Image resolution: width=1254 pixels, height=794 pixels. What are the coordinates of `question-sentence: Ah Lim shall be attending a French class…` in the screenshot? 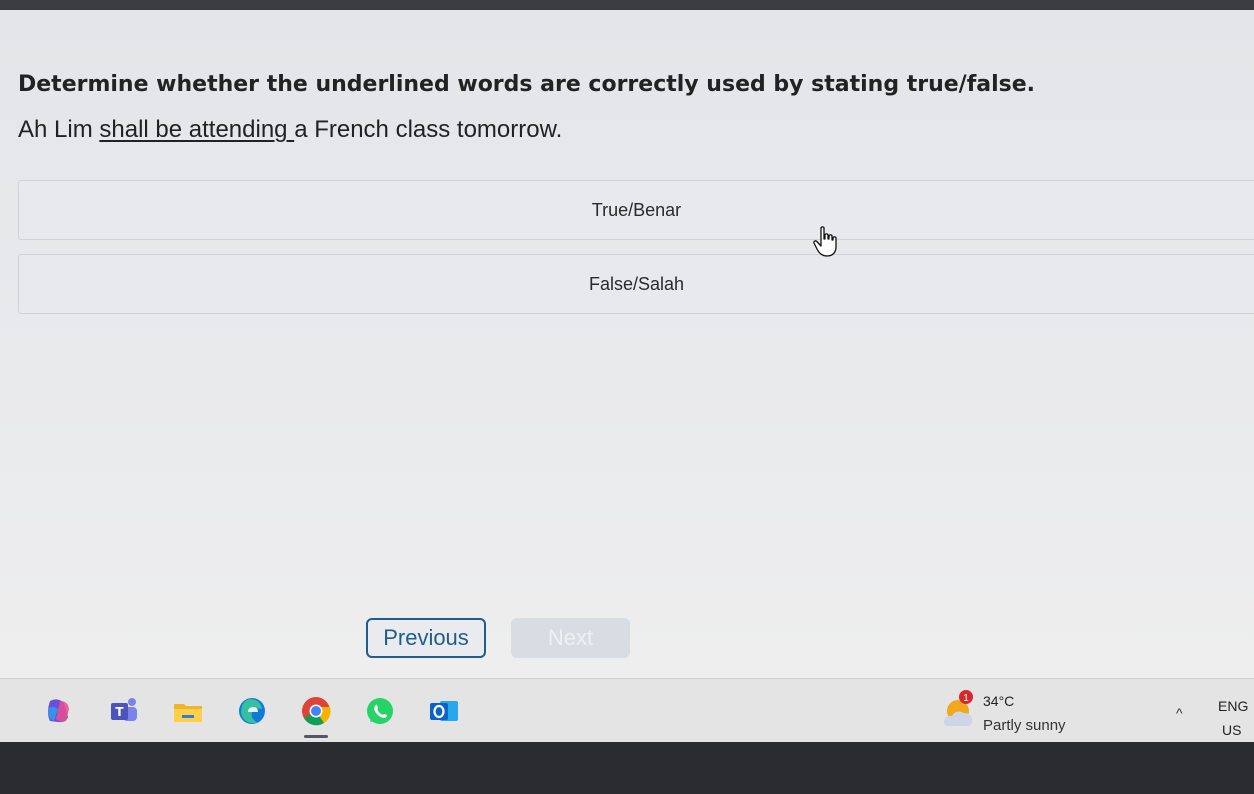 It's located at (618, 130).